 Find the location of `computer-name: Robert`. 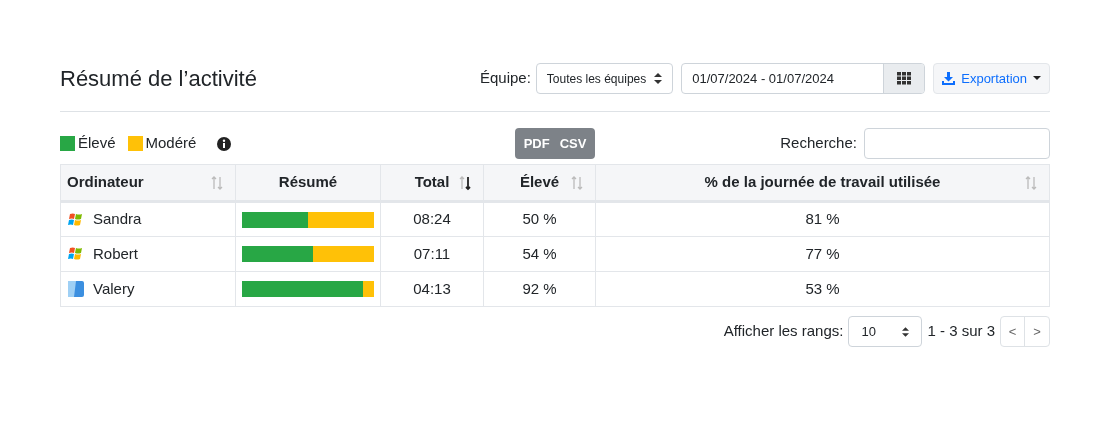

computer-name: Robert is located at coordinates (116, 253).